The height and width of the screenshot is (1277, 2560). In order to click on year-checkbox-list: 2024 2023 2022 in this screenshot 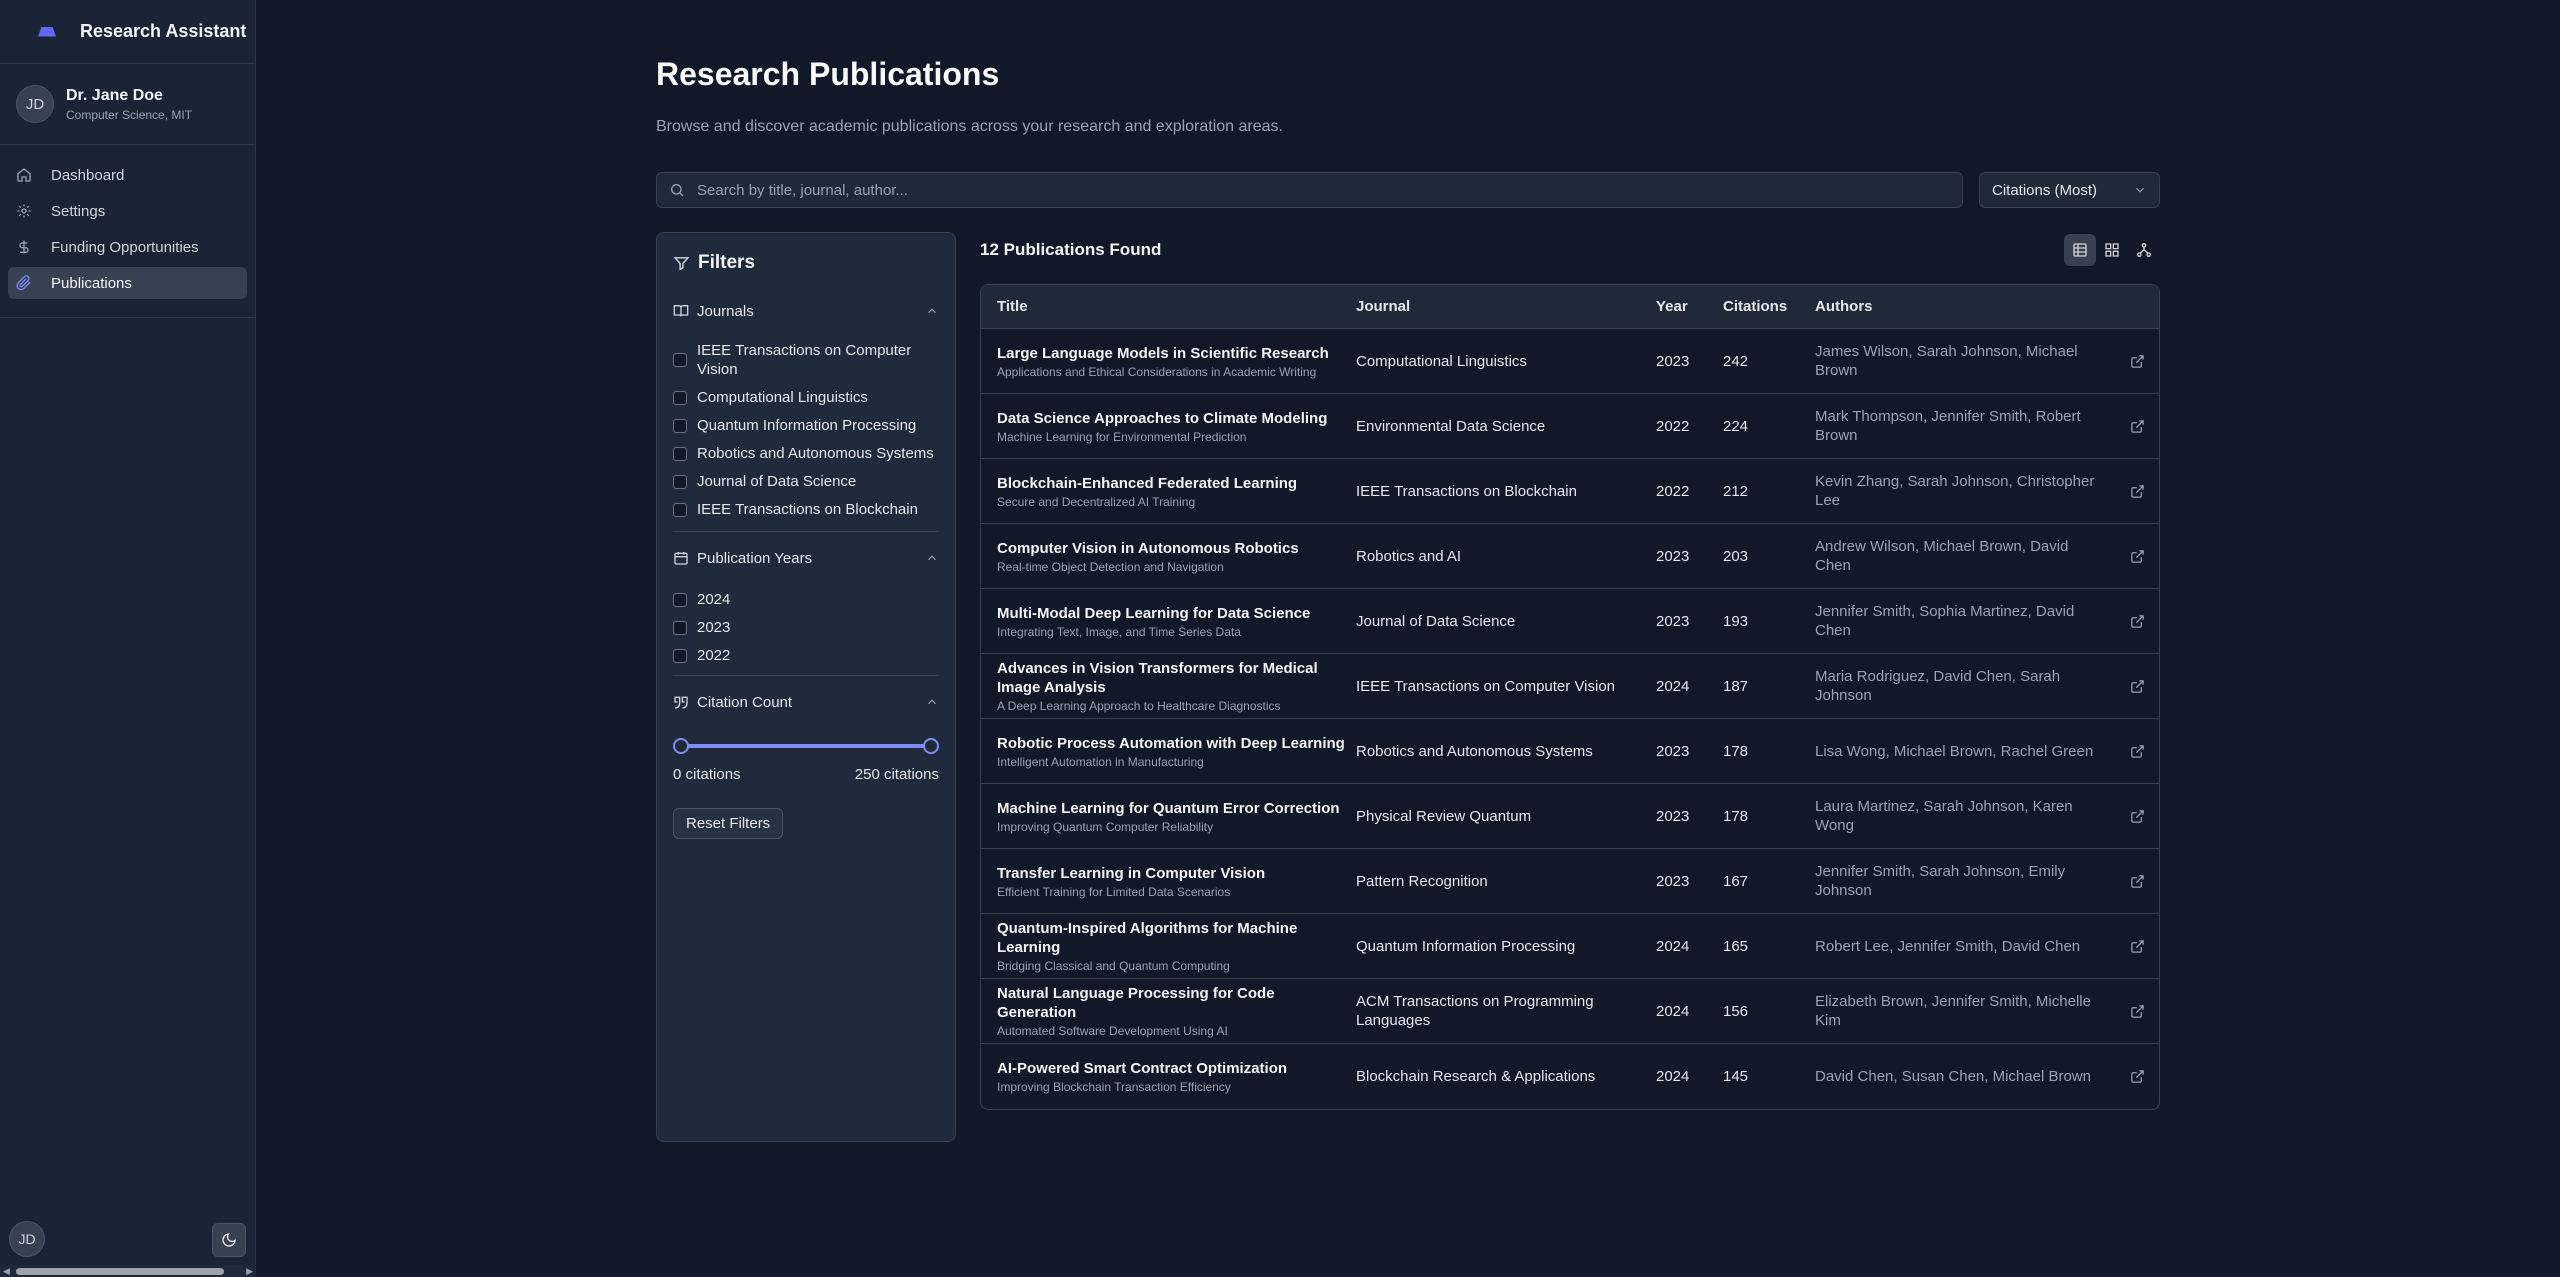, I will do `click(806, 627)`.